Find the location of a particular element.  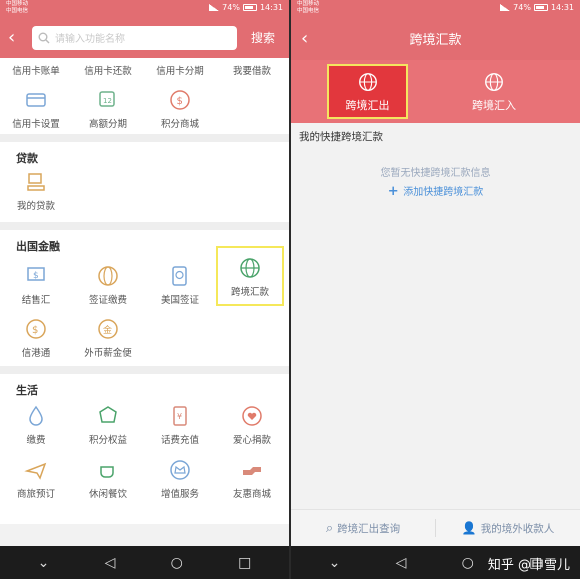

mall-item: 友惠商城 is located at coordinates (252, 478).